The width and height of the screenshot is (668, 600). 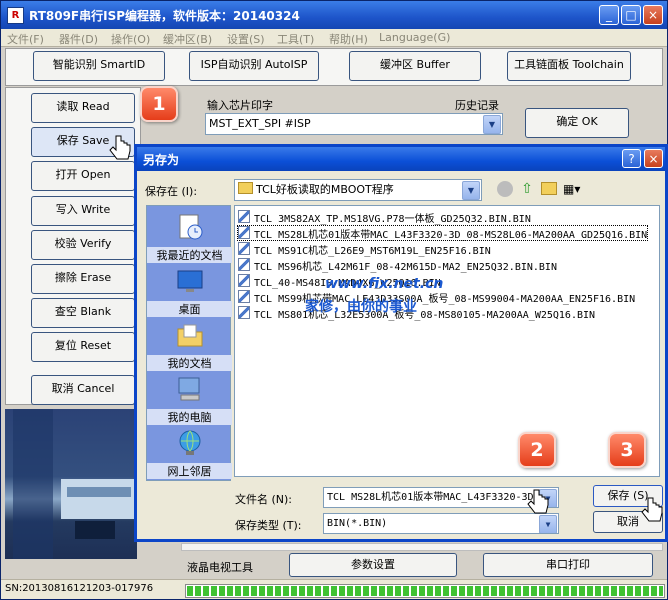 I want to click on menu-tools: 工具(T), so click(x=295, y=39).